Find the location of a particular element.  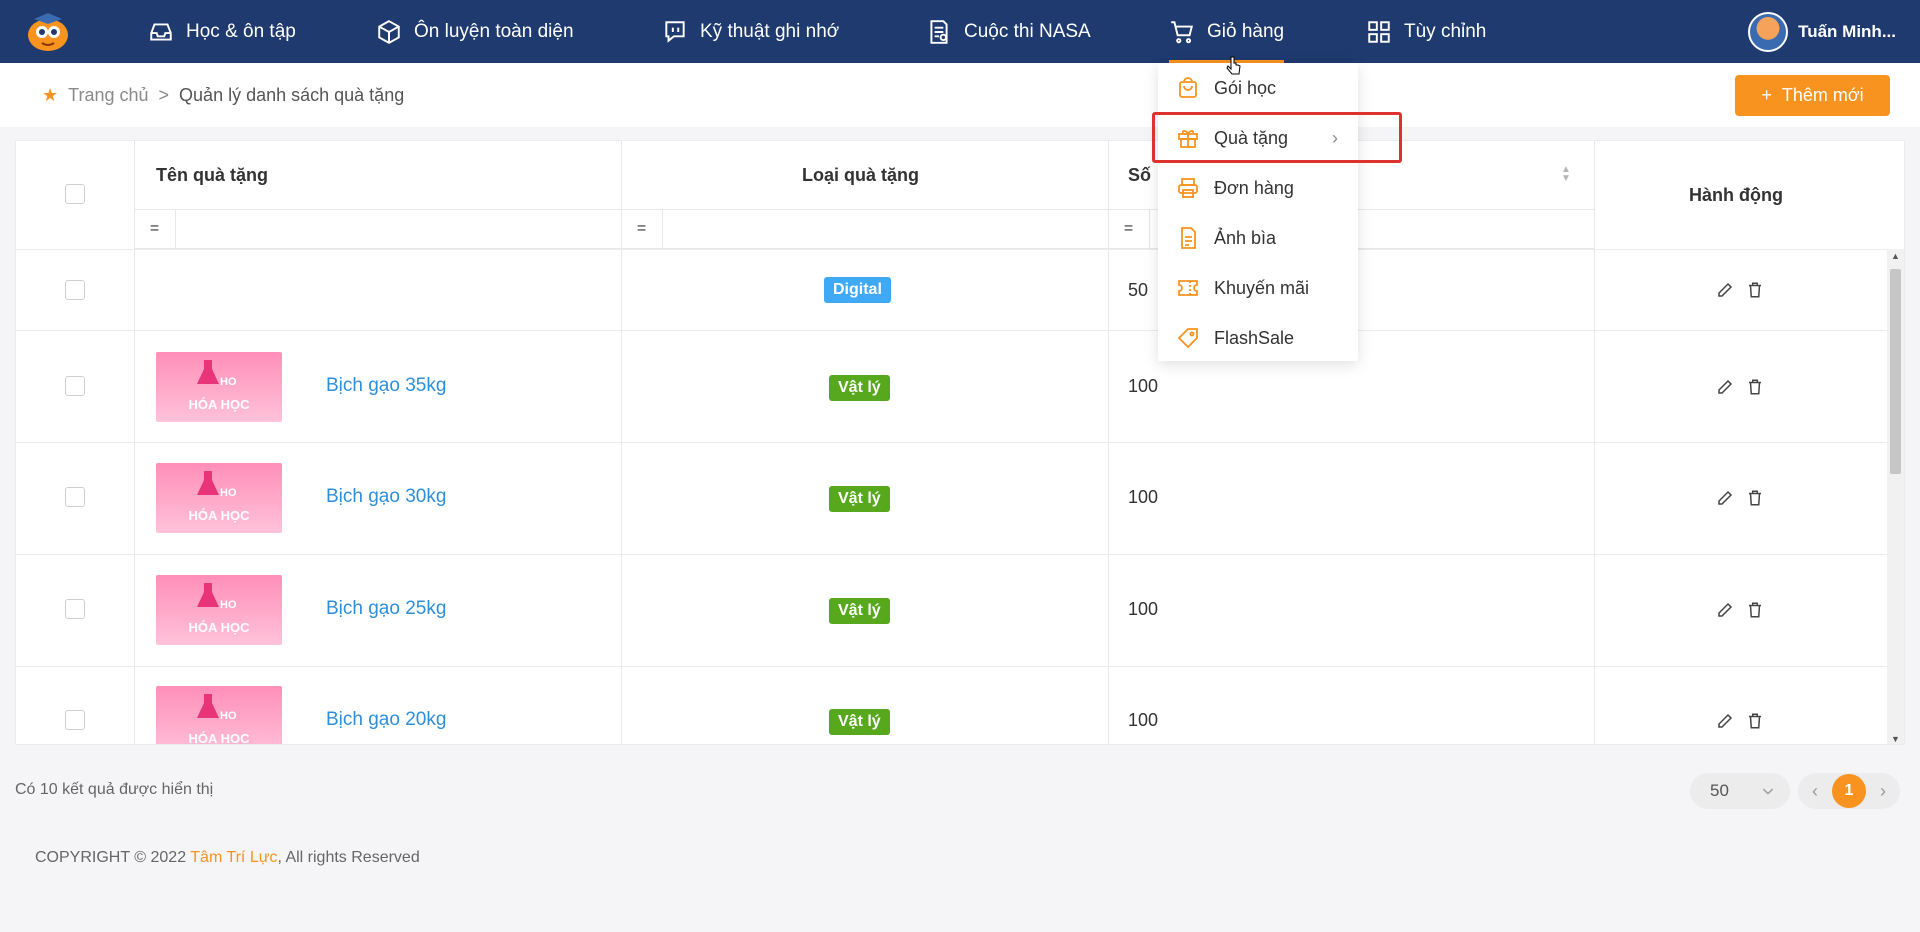

page-nav: ‹ 1 › is located at coordinates (1849, 791).